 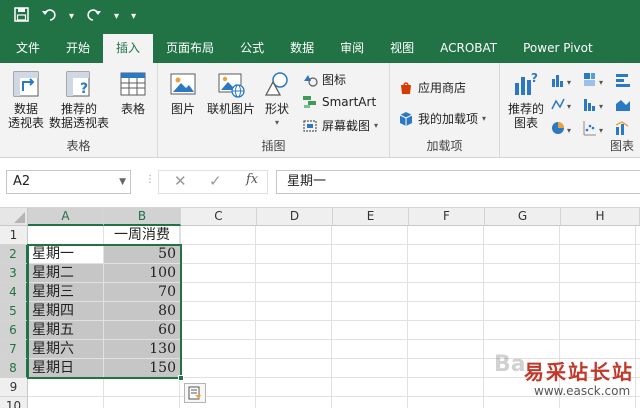 What do you see at coordinates (66, 330) in the screenshot?
I see `cell-a6: 星期五` at bounding box center [66, 330].